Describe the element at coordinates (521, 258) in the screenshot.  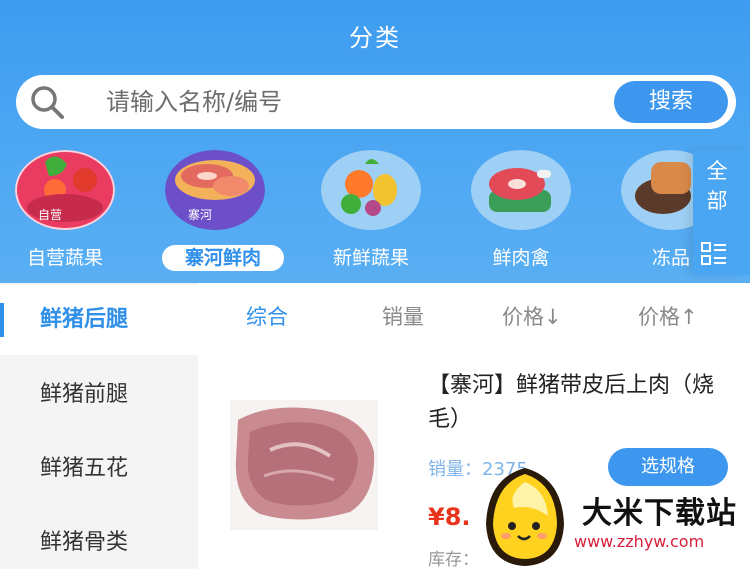
I see `category-label: 鲜肉禽` at that location.